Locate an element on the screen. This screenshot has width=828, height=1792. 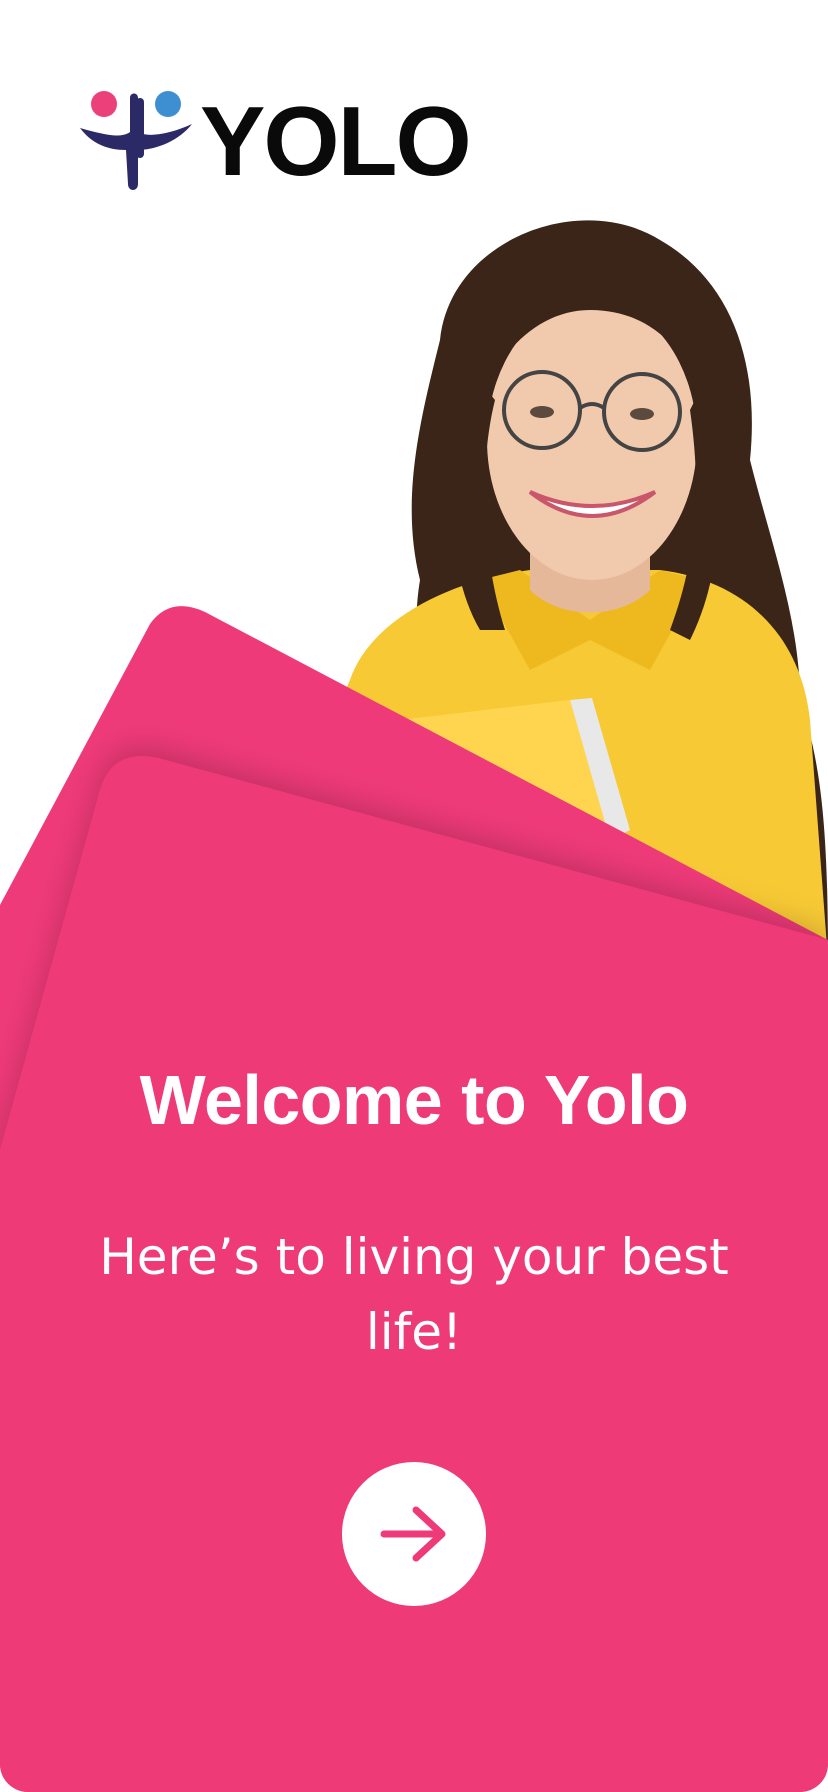
arrow-right-icon is located at coordinates (413, 1534).